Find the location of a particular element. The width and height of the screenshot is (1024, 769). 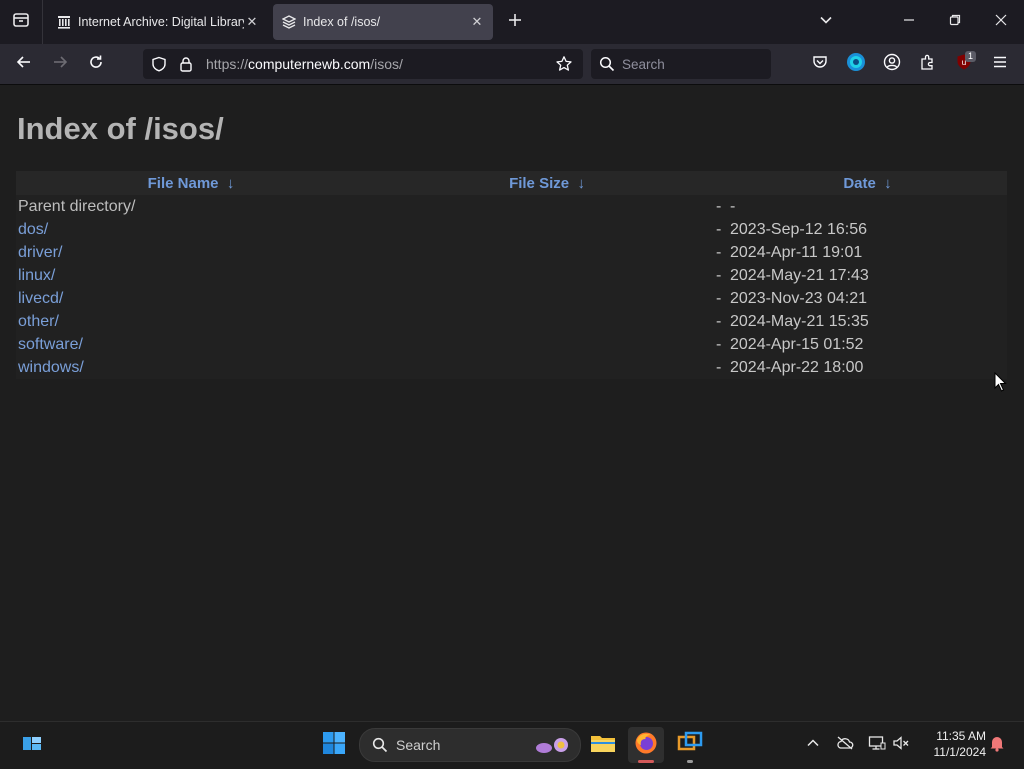

account-icon is located at coordinates (892, 64).